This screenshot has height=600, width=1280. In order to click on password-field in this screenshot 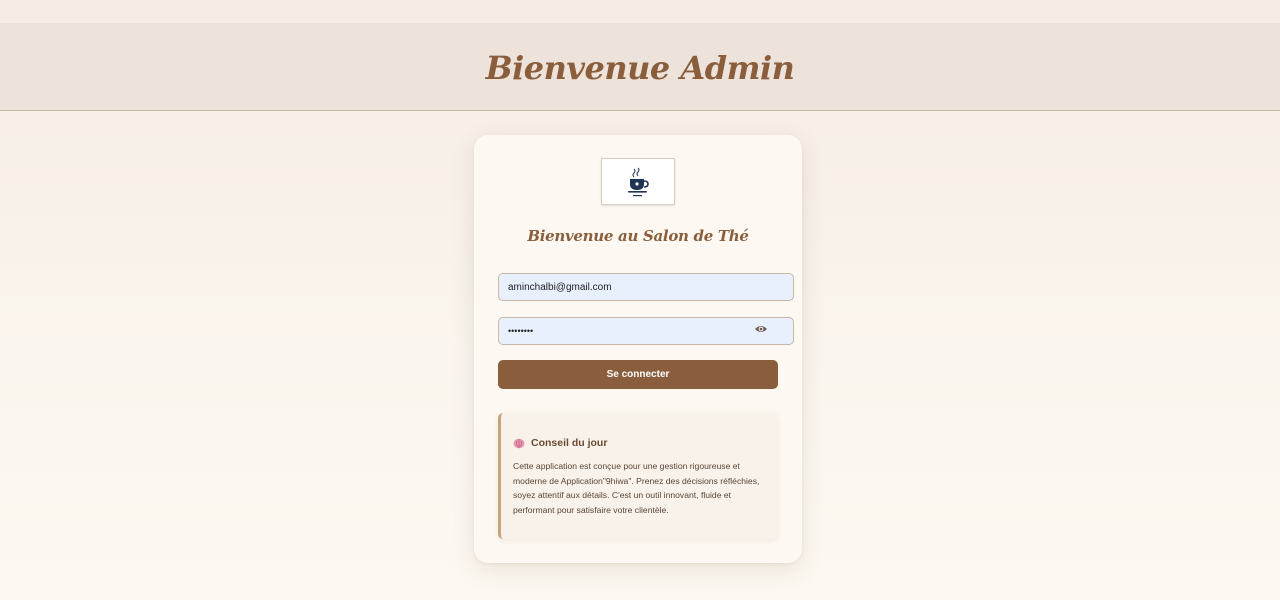, I will do `click(646, 331)`.